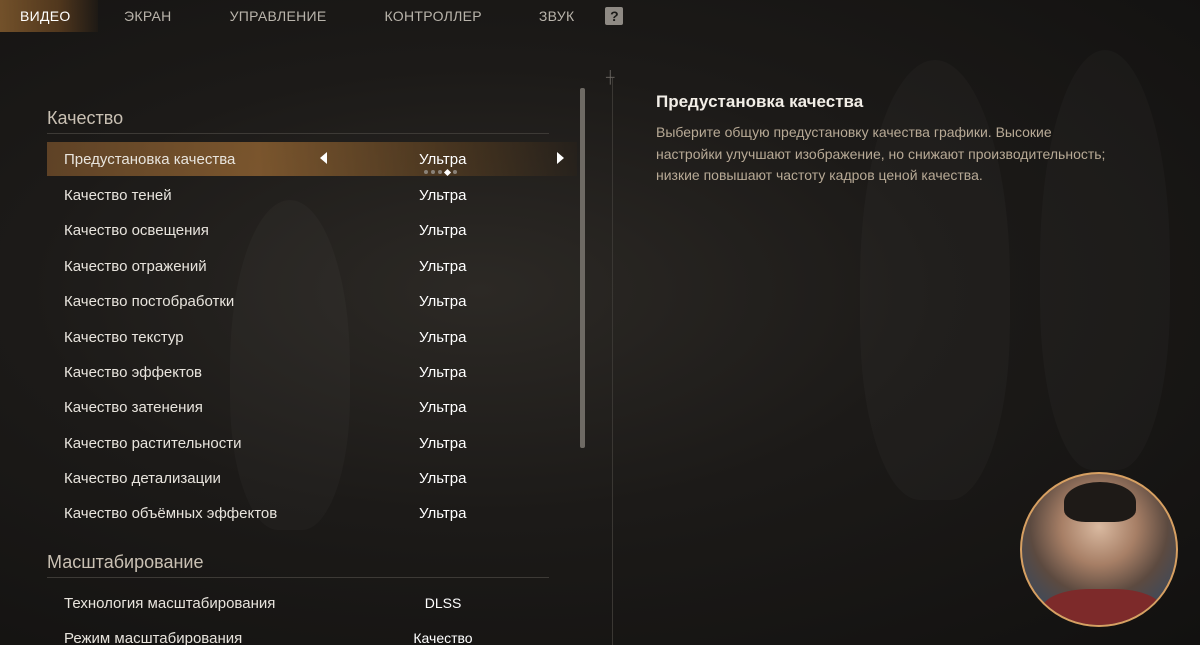 The image size is (1200, 645). What do you see at coordinates (1102, 607) in the screenshot?
I see `avatar-costume` at bounding box center [1102, 607].